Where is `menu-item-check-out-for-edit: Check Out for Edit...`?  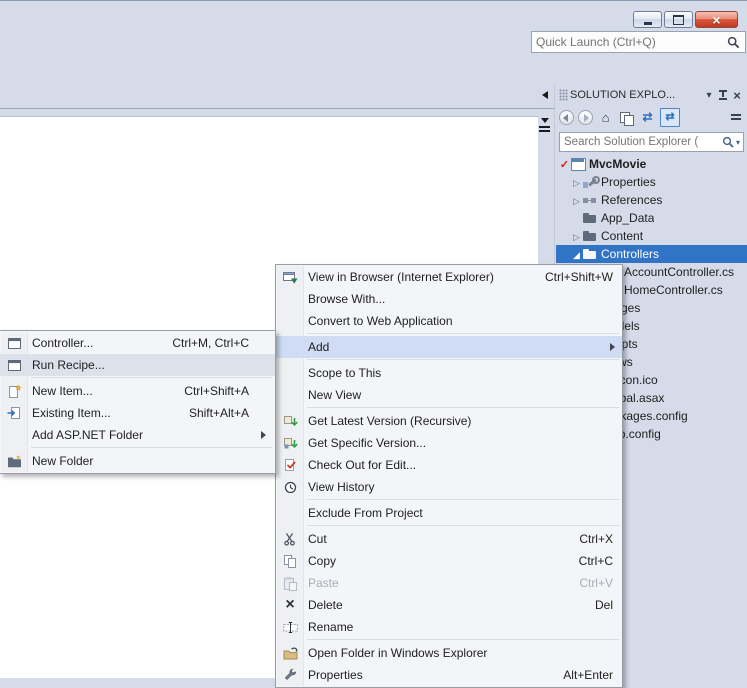
menu-item-check-out-for-edit: Check Out for Edit... is located at coordinates (449, 465).